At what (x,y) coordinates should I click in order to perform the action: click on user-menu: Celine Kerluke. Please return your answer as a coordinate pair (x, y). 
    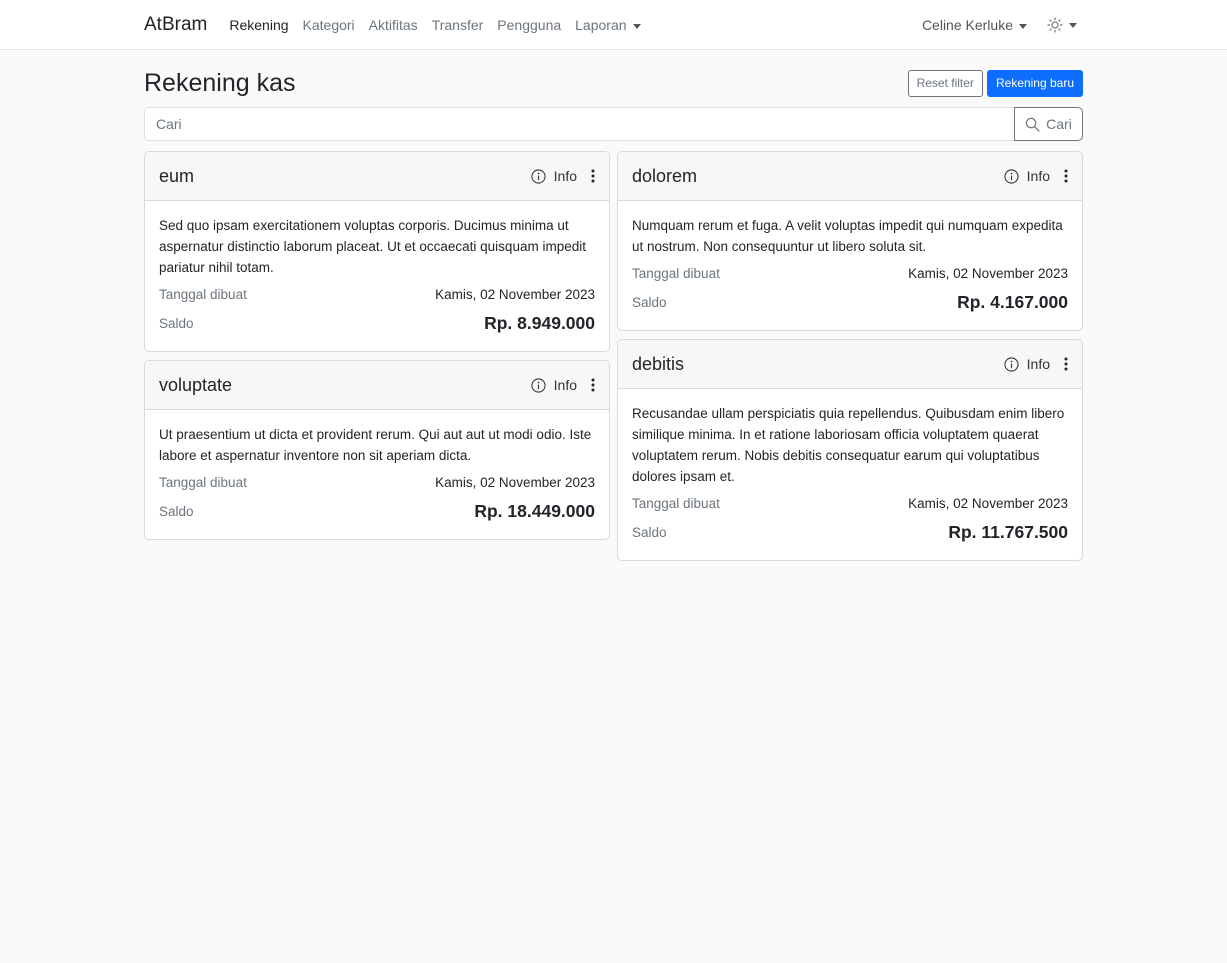
    Looking at the image, I should click on (974, 25).